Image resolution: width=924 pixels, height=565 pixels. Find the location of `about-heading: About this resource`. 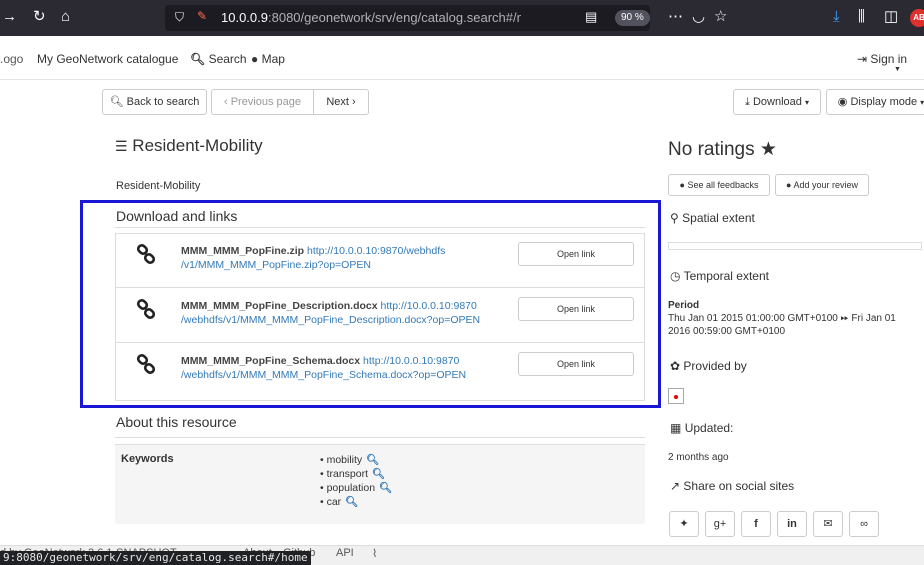

about-heading: About this resource is located at coordinates (176, 422).